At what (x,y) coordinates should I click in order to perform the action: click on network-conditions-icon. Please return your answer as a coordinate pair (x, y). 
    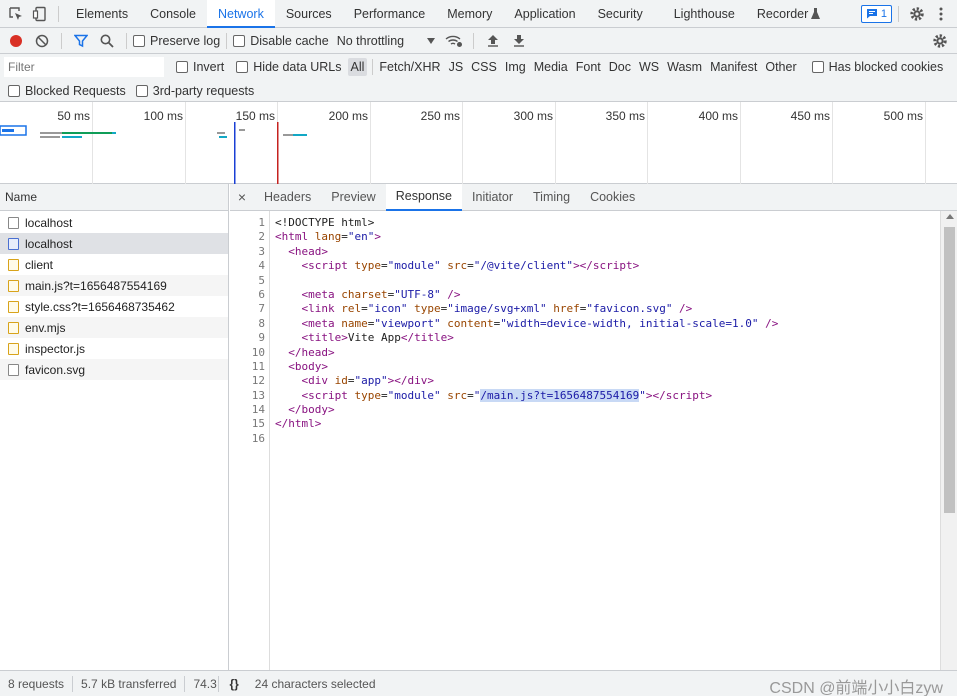
    Looking at the image, I should click on (454, 41).